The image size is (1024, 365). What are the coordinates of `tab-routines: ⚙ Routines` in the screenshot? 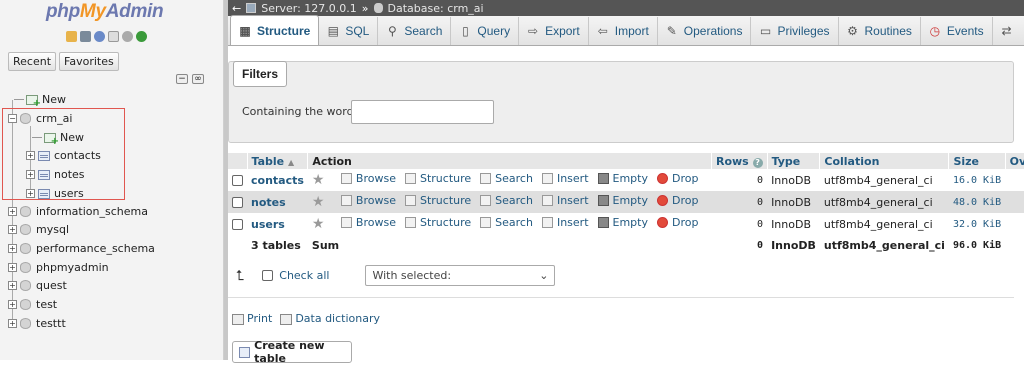 It's located at (880, 31).